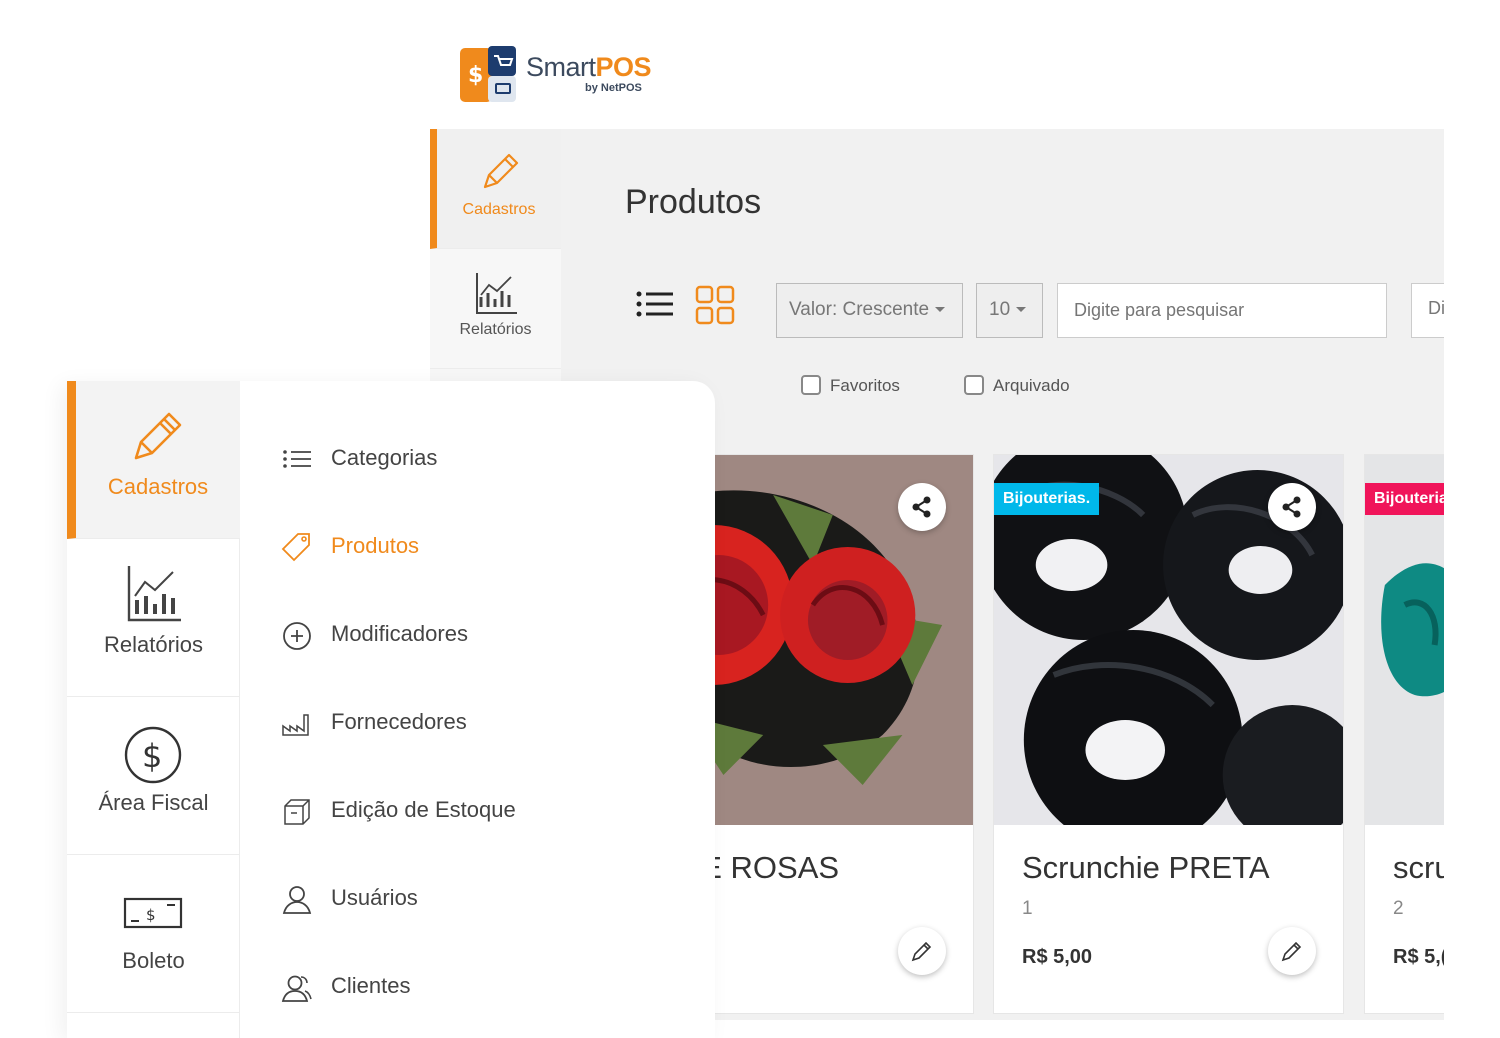 This screenshot has width=1500, height=1038. Describe the element at coordinates (158, 486) in the screenshot. I see `nav-label: Cadastros` at that location.